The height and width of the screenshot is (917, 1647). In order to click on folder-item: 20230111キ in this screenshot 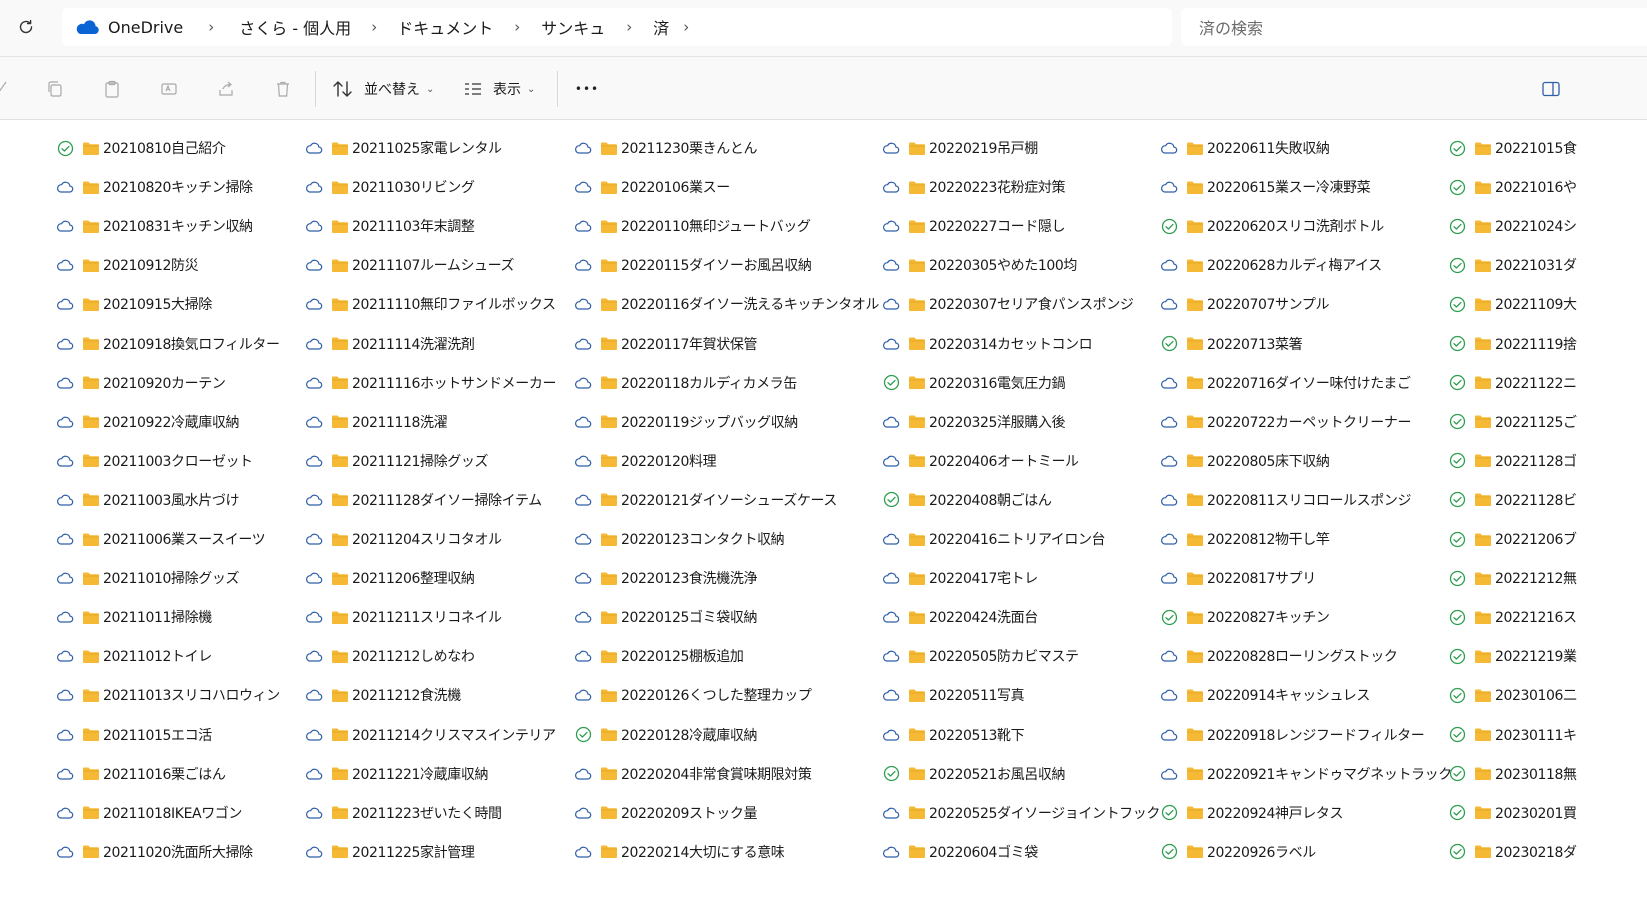, I will do `click(1512, 735)`.